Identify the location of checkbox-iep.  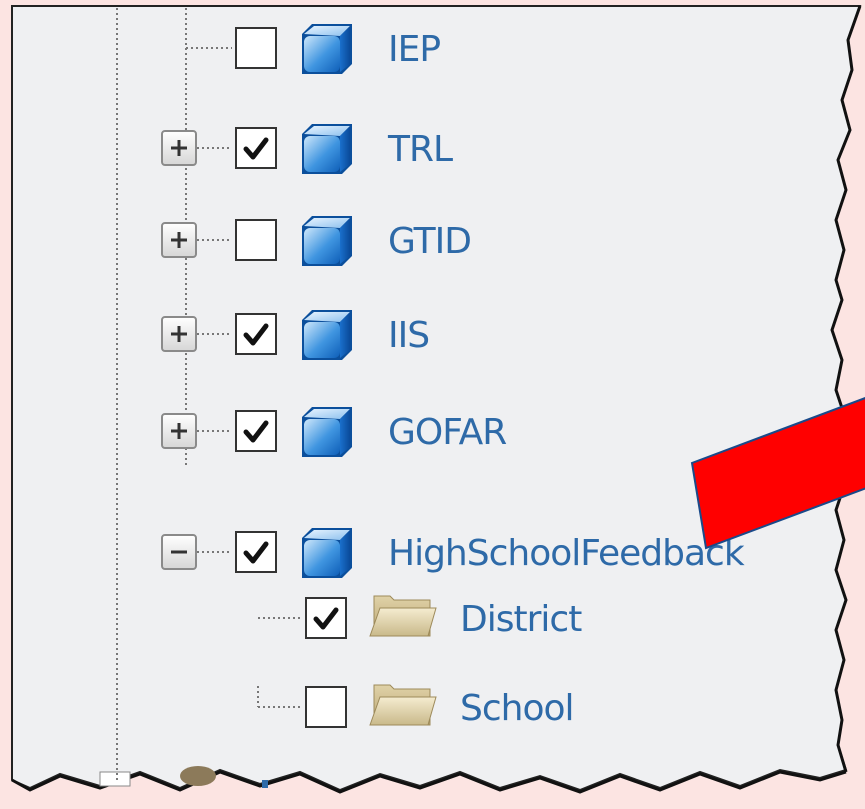
(256, 48).